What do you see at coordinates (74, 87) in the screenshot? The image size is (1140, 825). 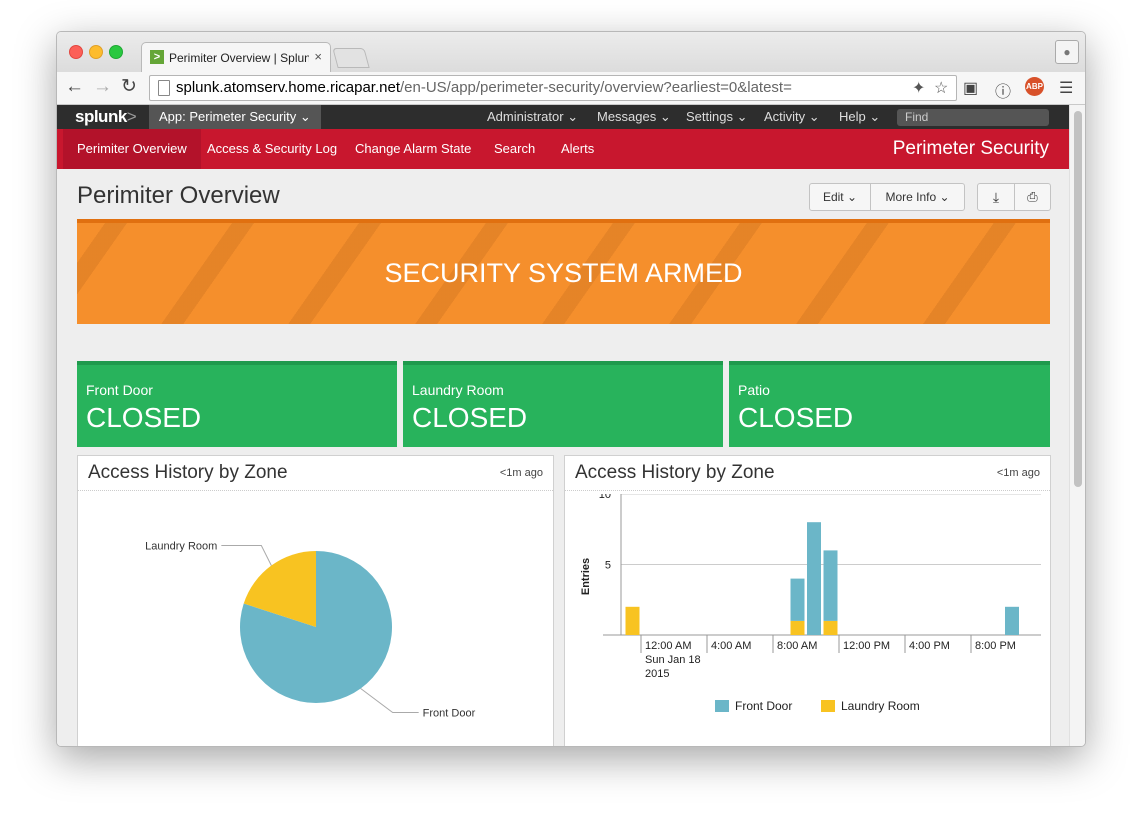 I see `back-icon: ←` at bounding box center [74, 87].